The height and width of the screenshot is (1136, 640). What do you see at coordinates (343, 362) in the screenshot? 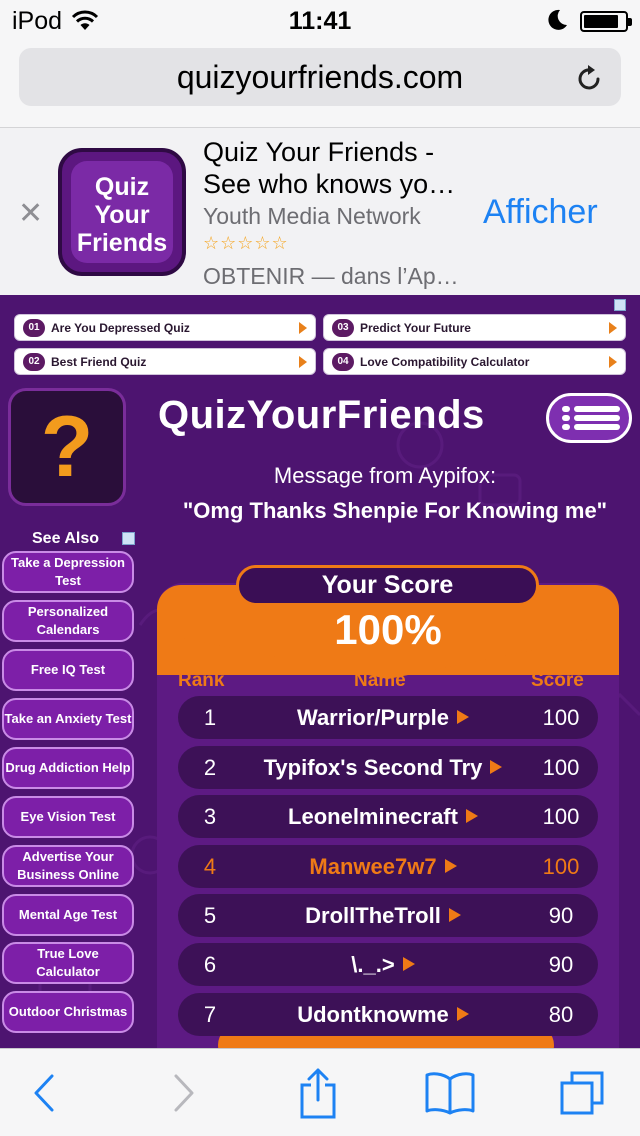
I see `ad-number: 04` at bounding box center [343, 362].